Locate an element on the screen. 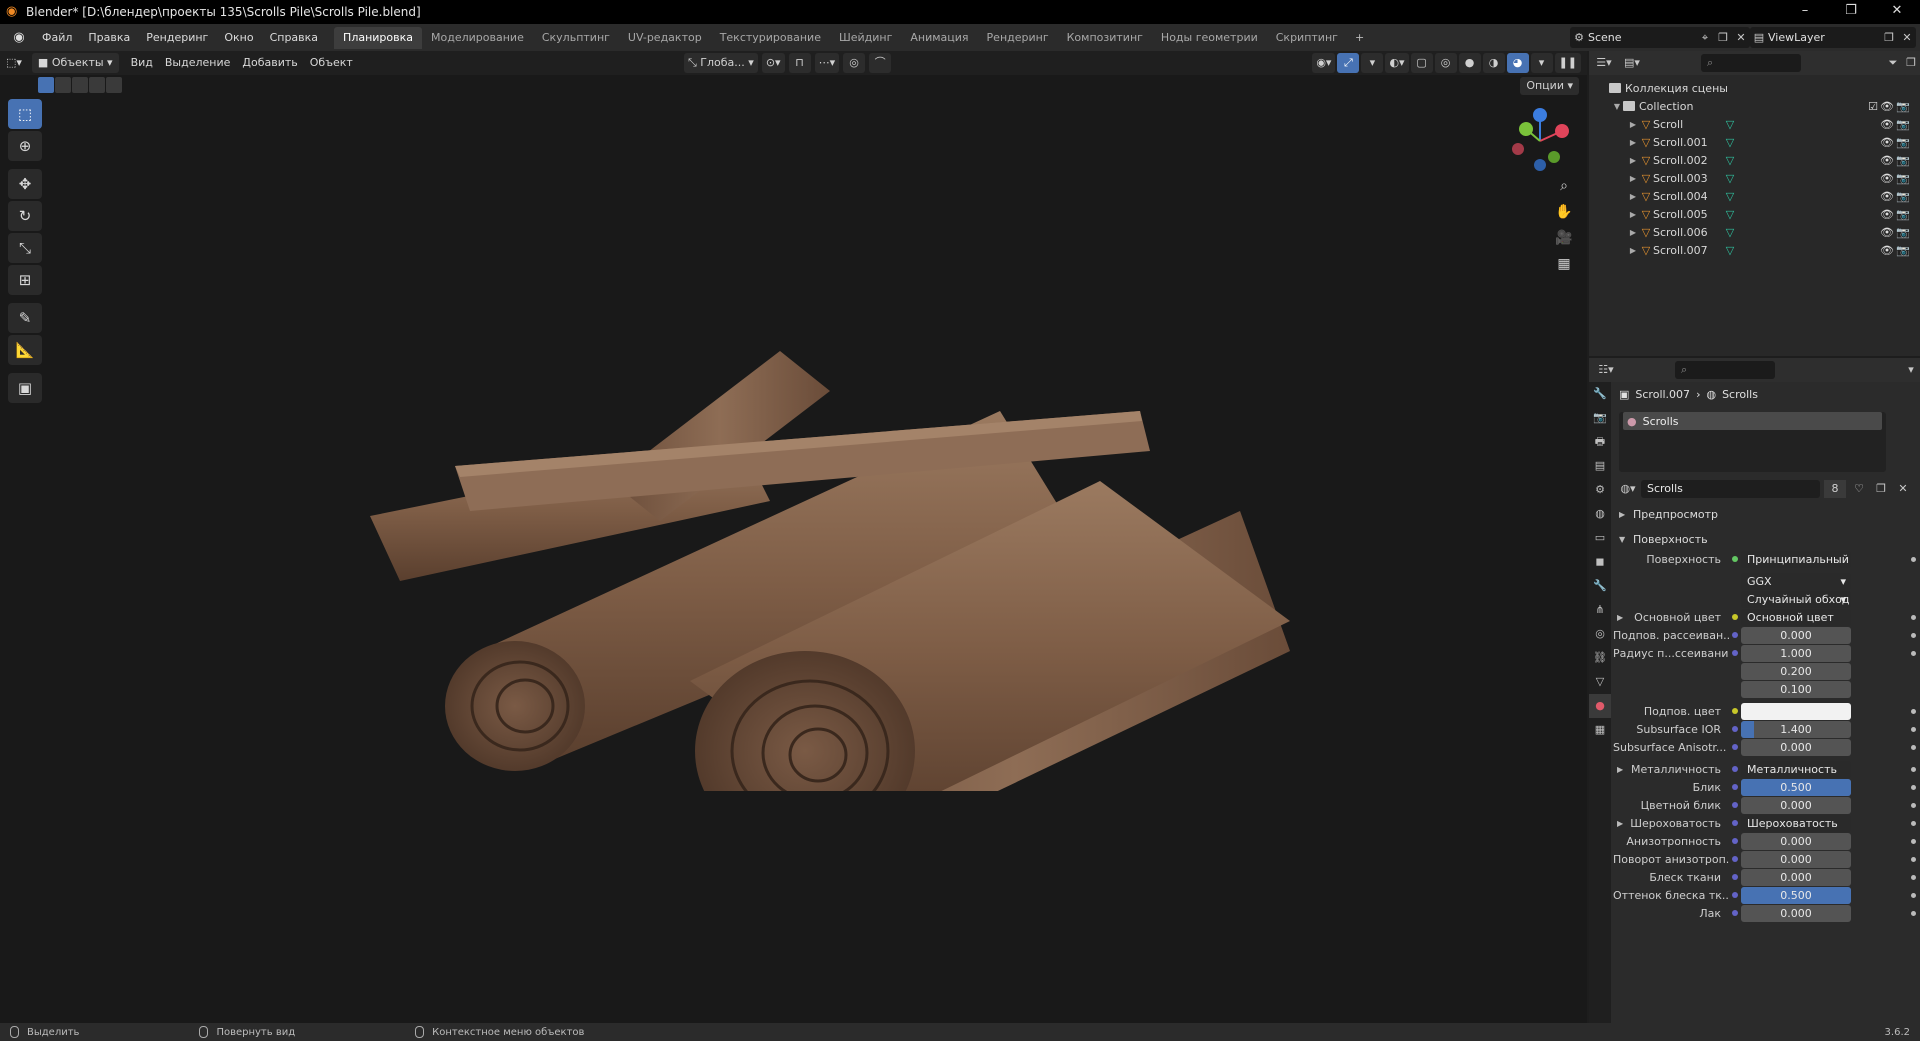  workspace-tab: Скульптинг is located at coordinates (576, 38).